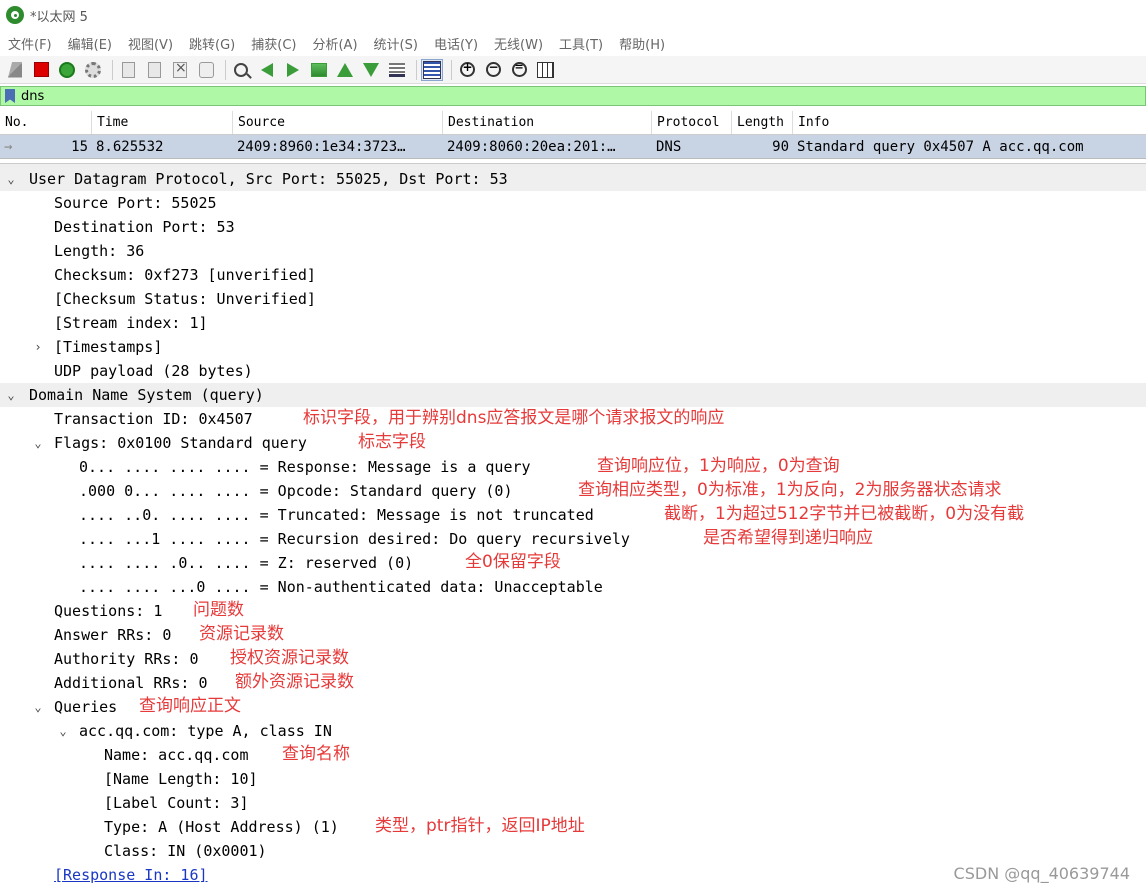 The height and width of the screenshot is (891, 1146). What do you see at coordinates (573, 683) in the screenshot?
I see `tree-item-additional-rrs: Additional RRs: 0 额外资源记录数` at bounding box center [573, 683].